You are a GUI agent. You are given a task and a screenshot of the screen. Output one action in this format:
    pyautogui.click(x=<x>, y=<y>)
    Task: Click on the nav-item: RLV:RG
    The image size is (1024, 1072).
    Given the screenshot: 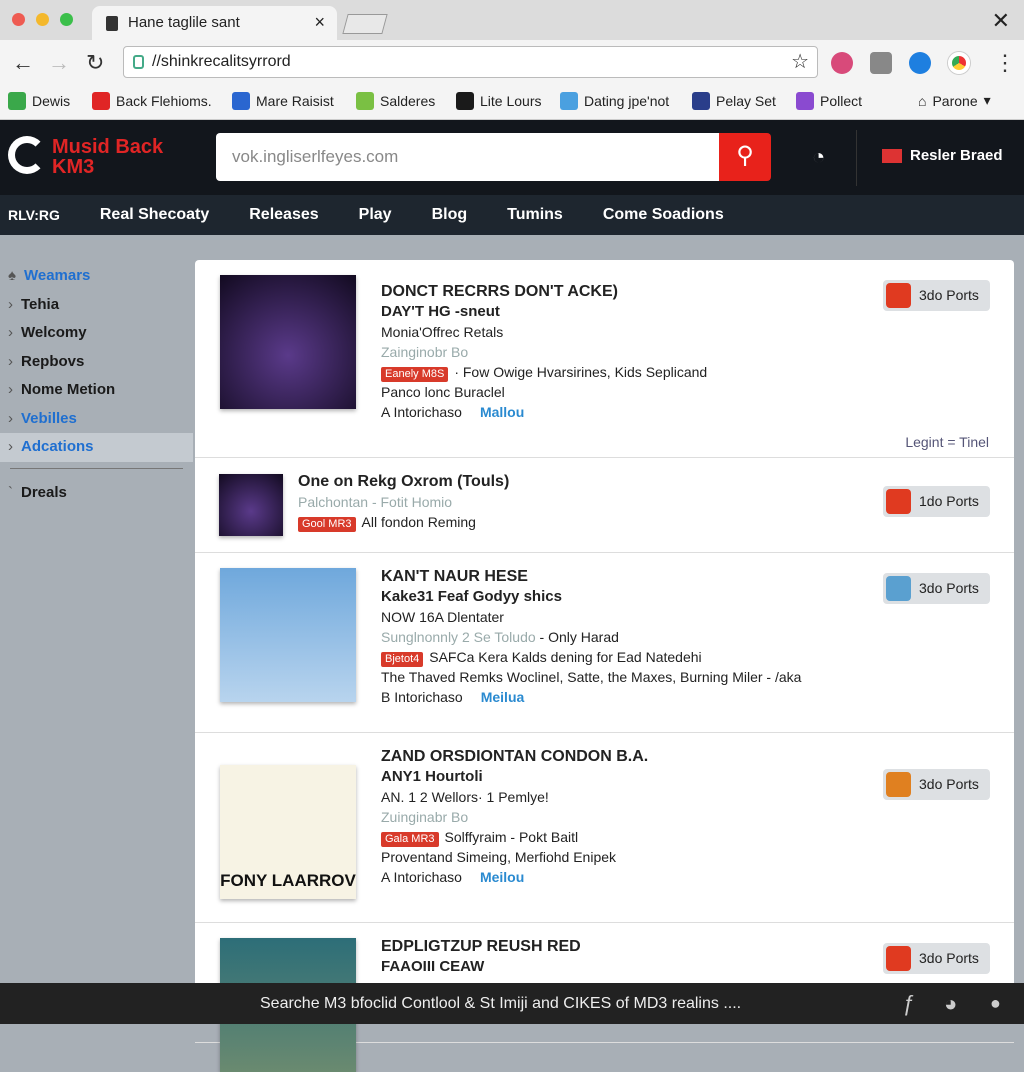 What is the action you would take?
    pyautogui.click(x=34, y=215)
    